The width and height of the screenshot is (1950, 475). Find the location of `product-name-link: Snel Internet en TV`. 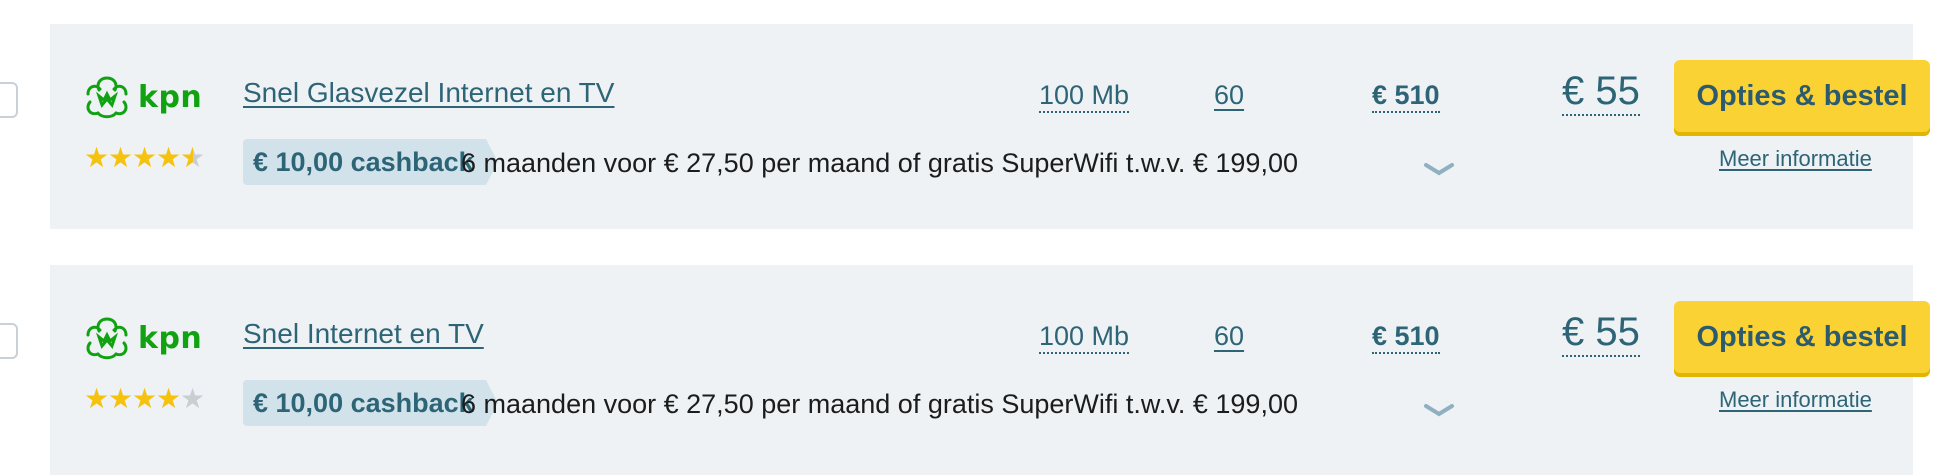

product-name-link: Snel Internet en TV is located at coordinates (363, 334).